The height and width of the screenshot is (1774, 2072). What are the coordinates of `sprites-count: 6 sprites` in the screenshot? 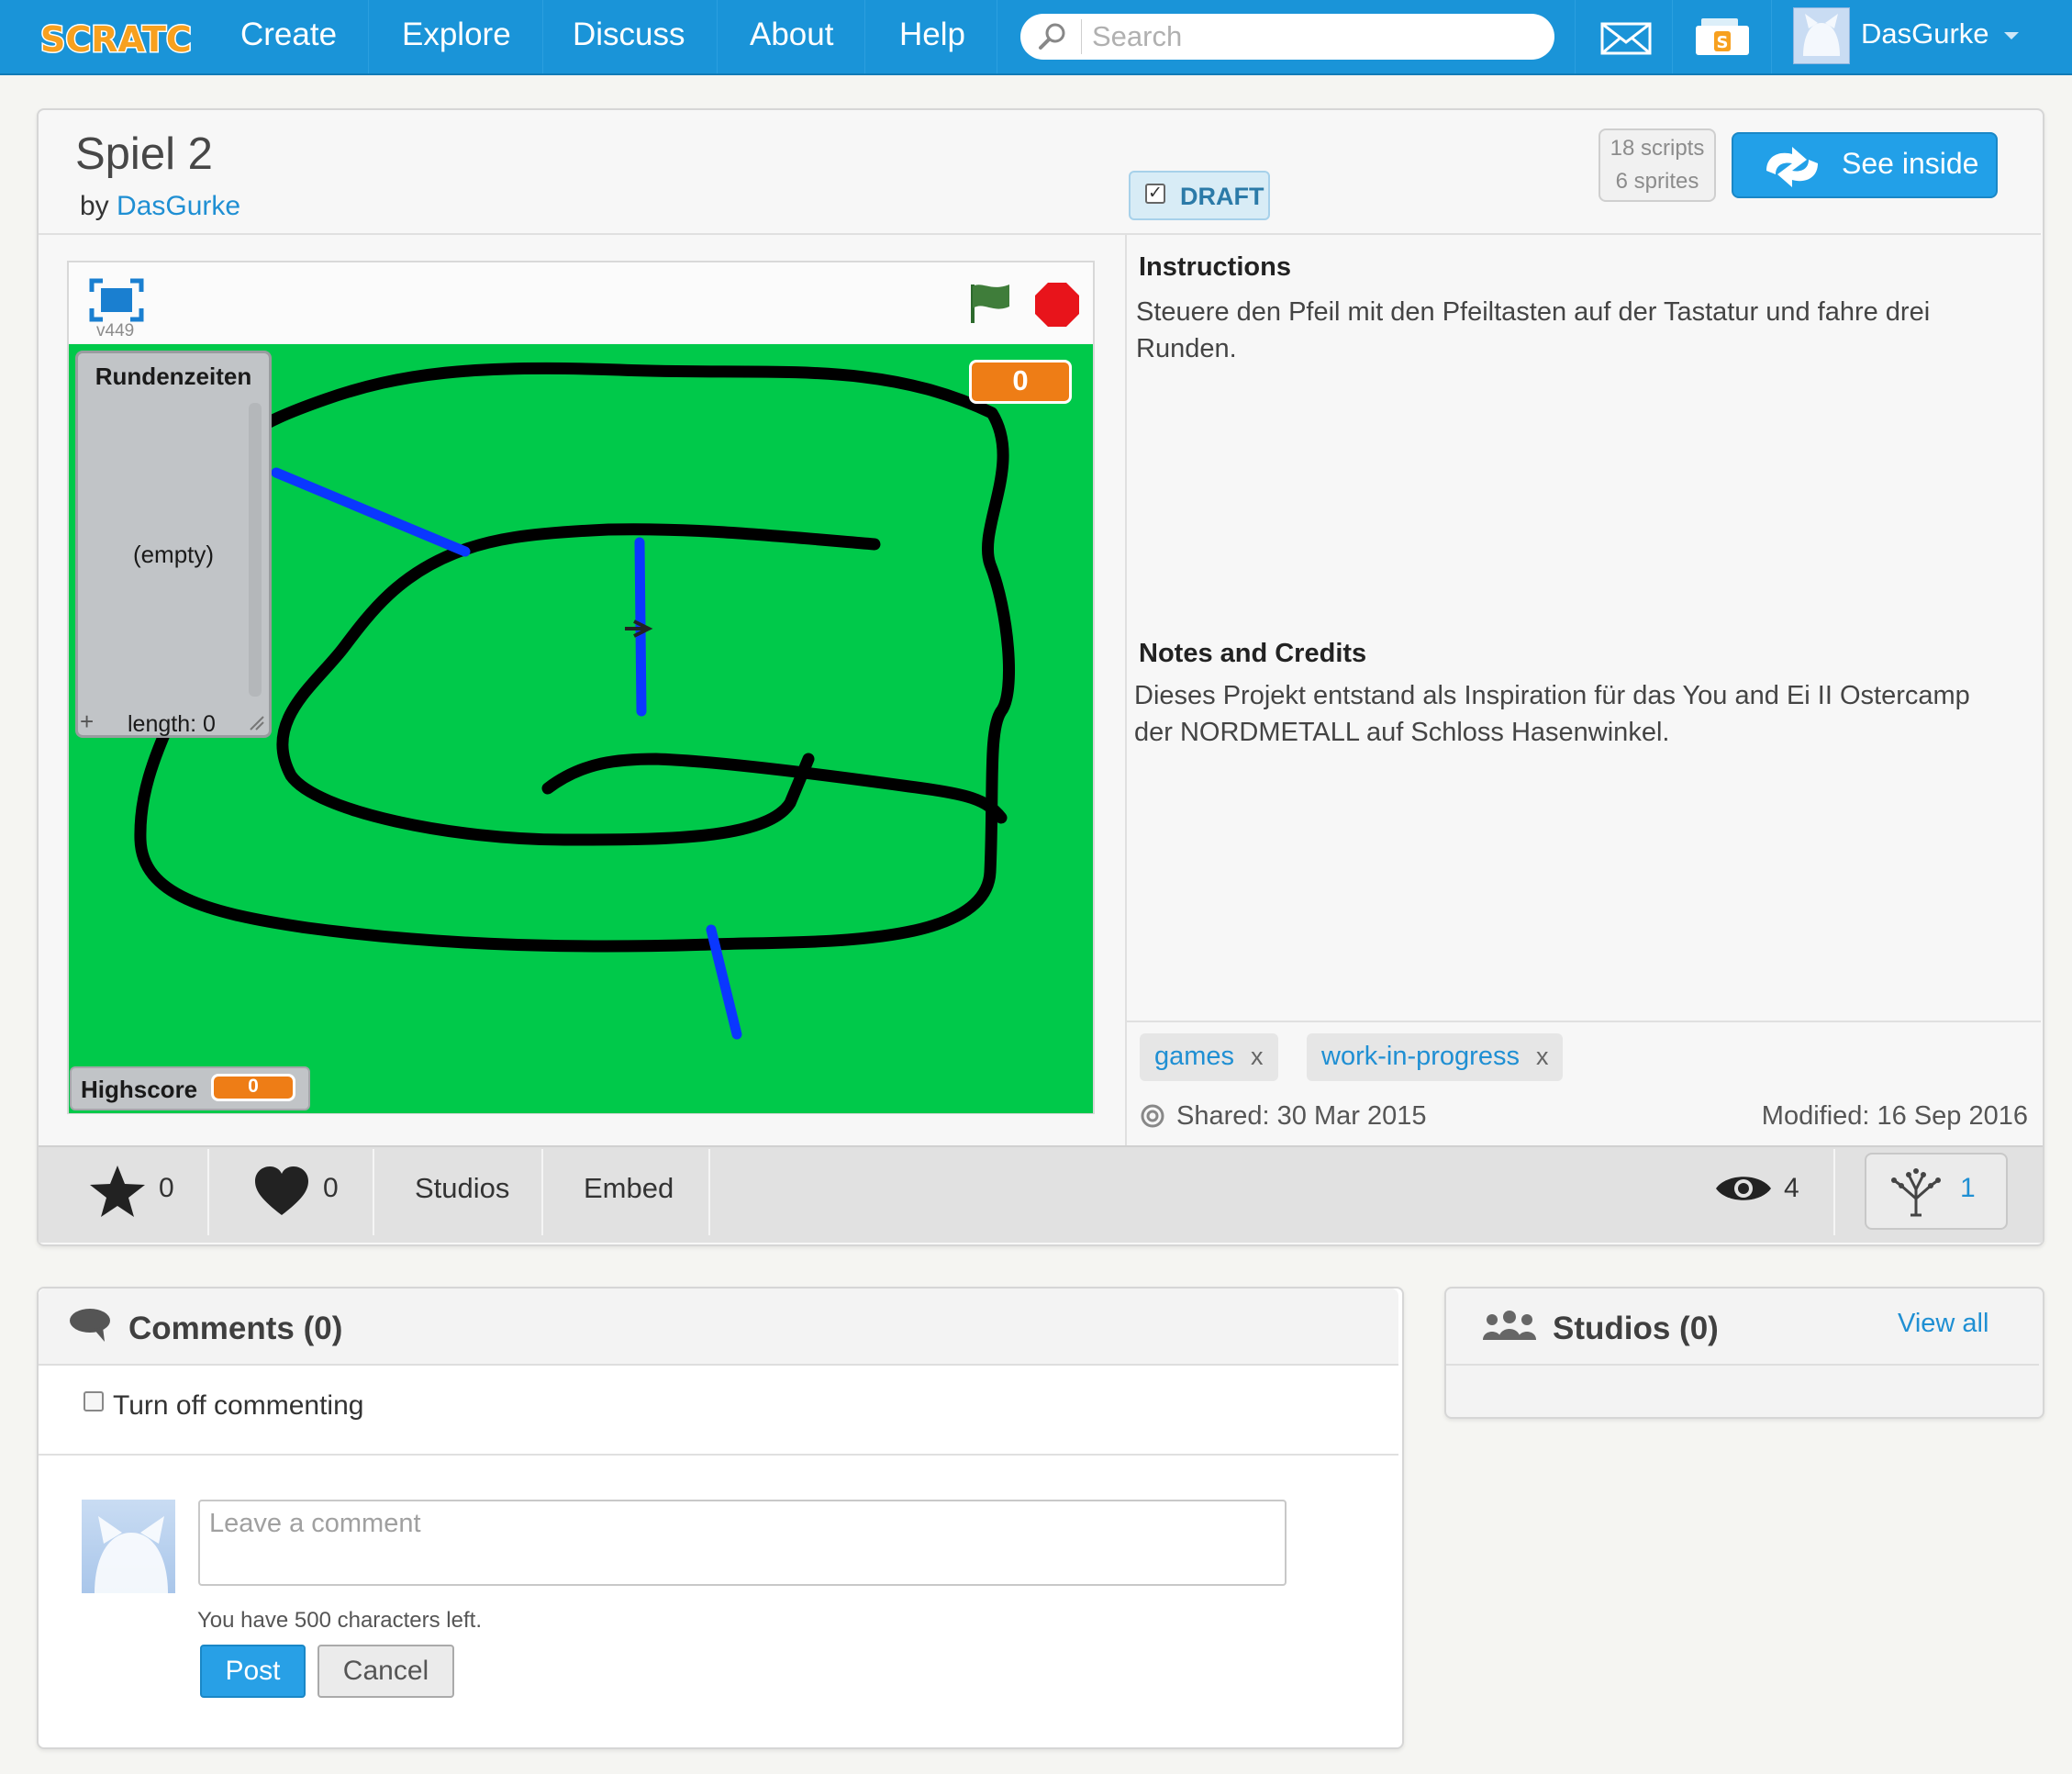 It's located at (1657, 181).